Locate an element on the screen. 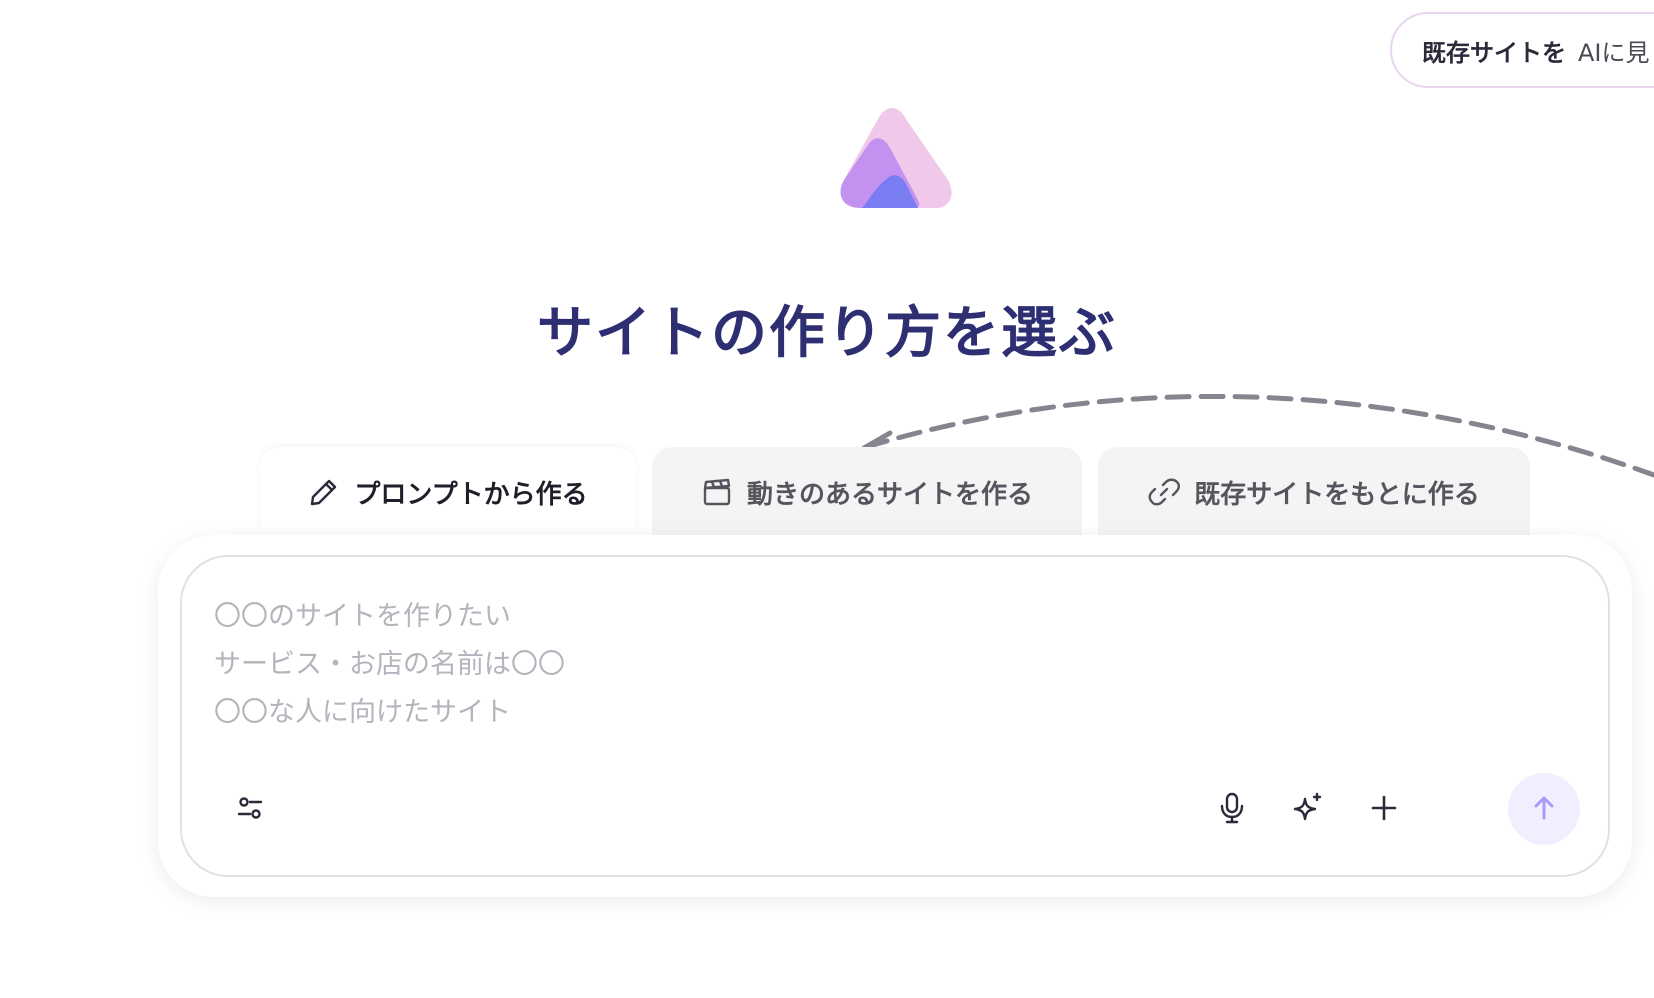 The image size is (1654, 998). plus-icon is located at coordinates (1384, 809).